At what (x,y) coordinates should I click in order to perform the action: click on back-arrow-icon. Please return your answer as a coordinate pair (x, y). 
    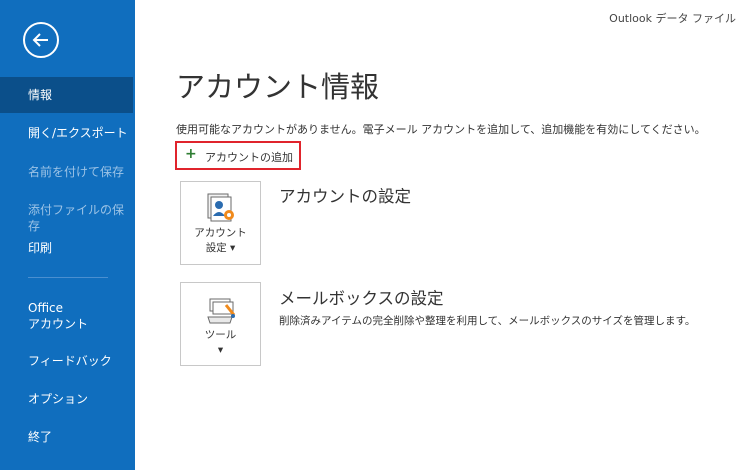
    Looking at the image, I should click on (40, 40).